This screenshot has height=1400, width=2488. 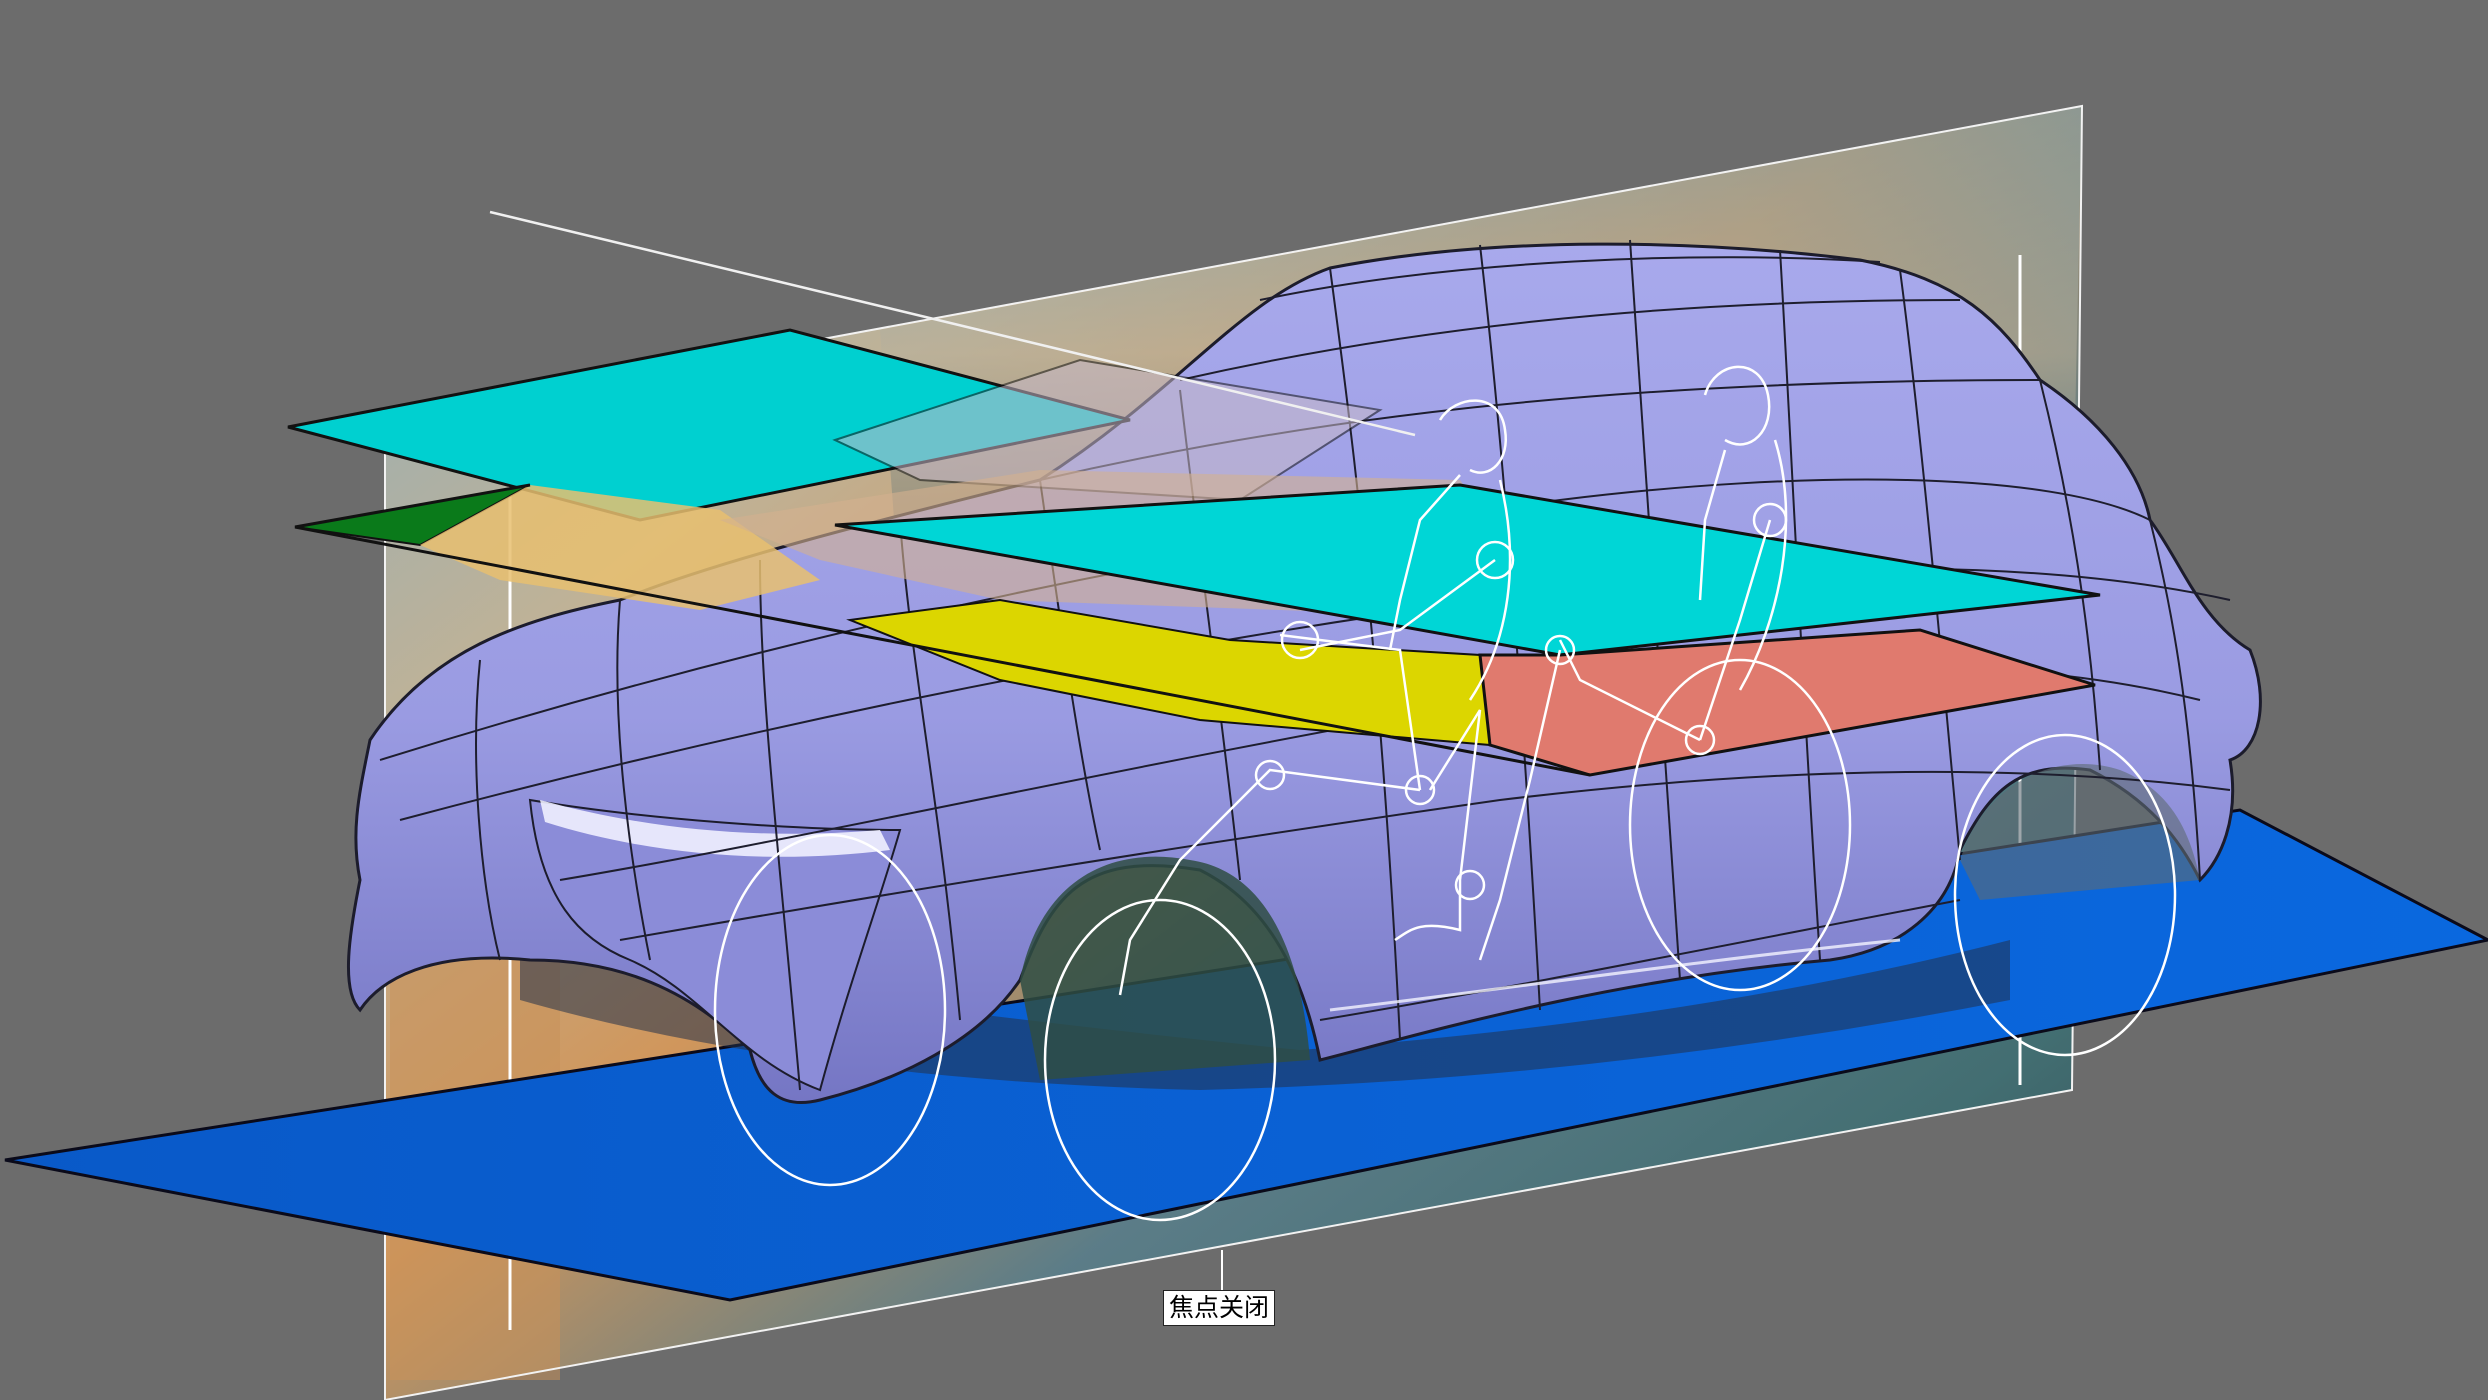 I want to click on focus-status-label: 焦点关闭, so click(x=1219, y=1308).